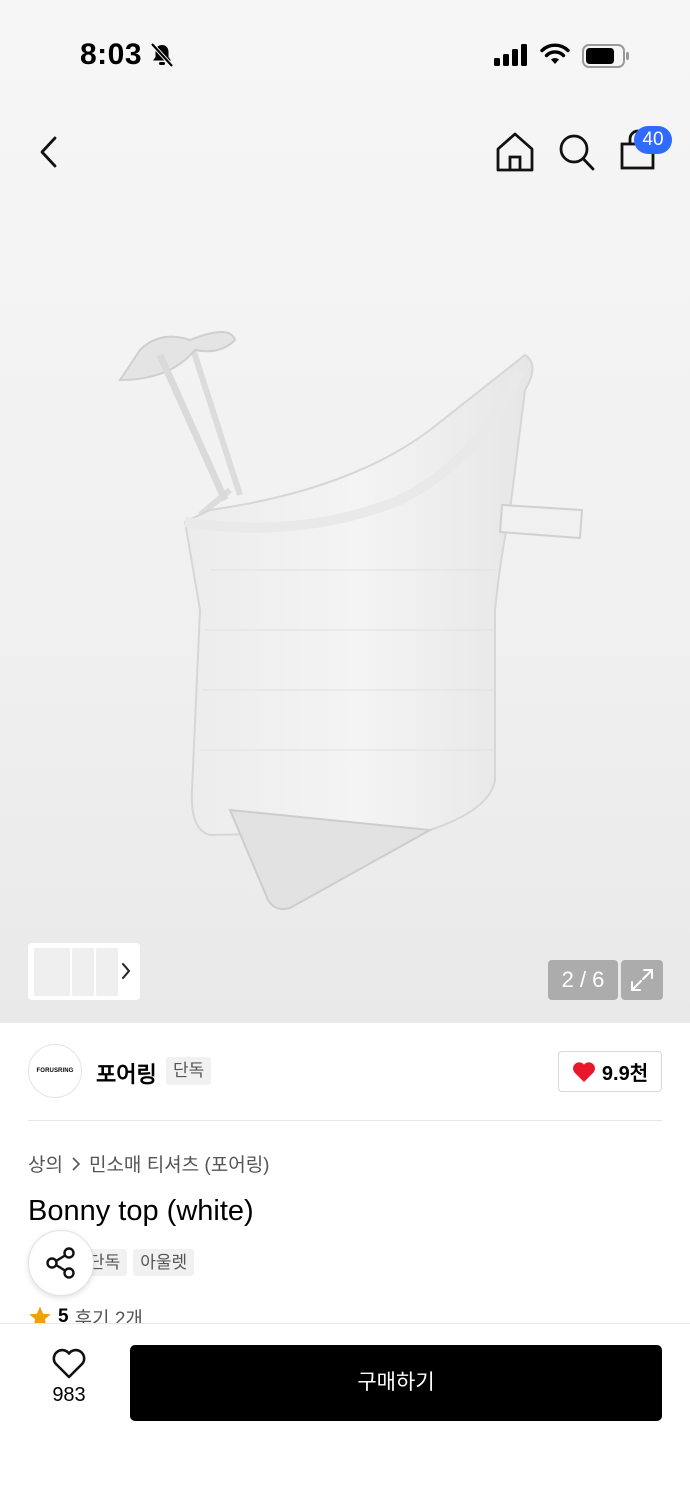  What do you see at coordinates (345, 1072) in the screenshot?
I see `brand-row: FORUSRING 포어링 단독 9.9천` at bounding box center [345, 1072].